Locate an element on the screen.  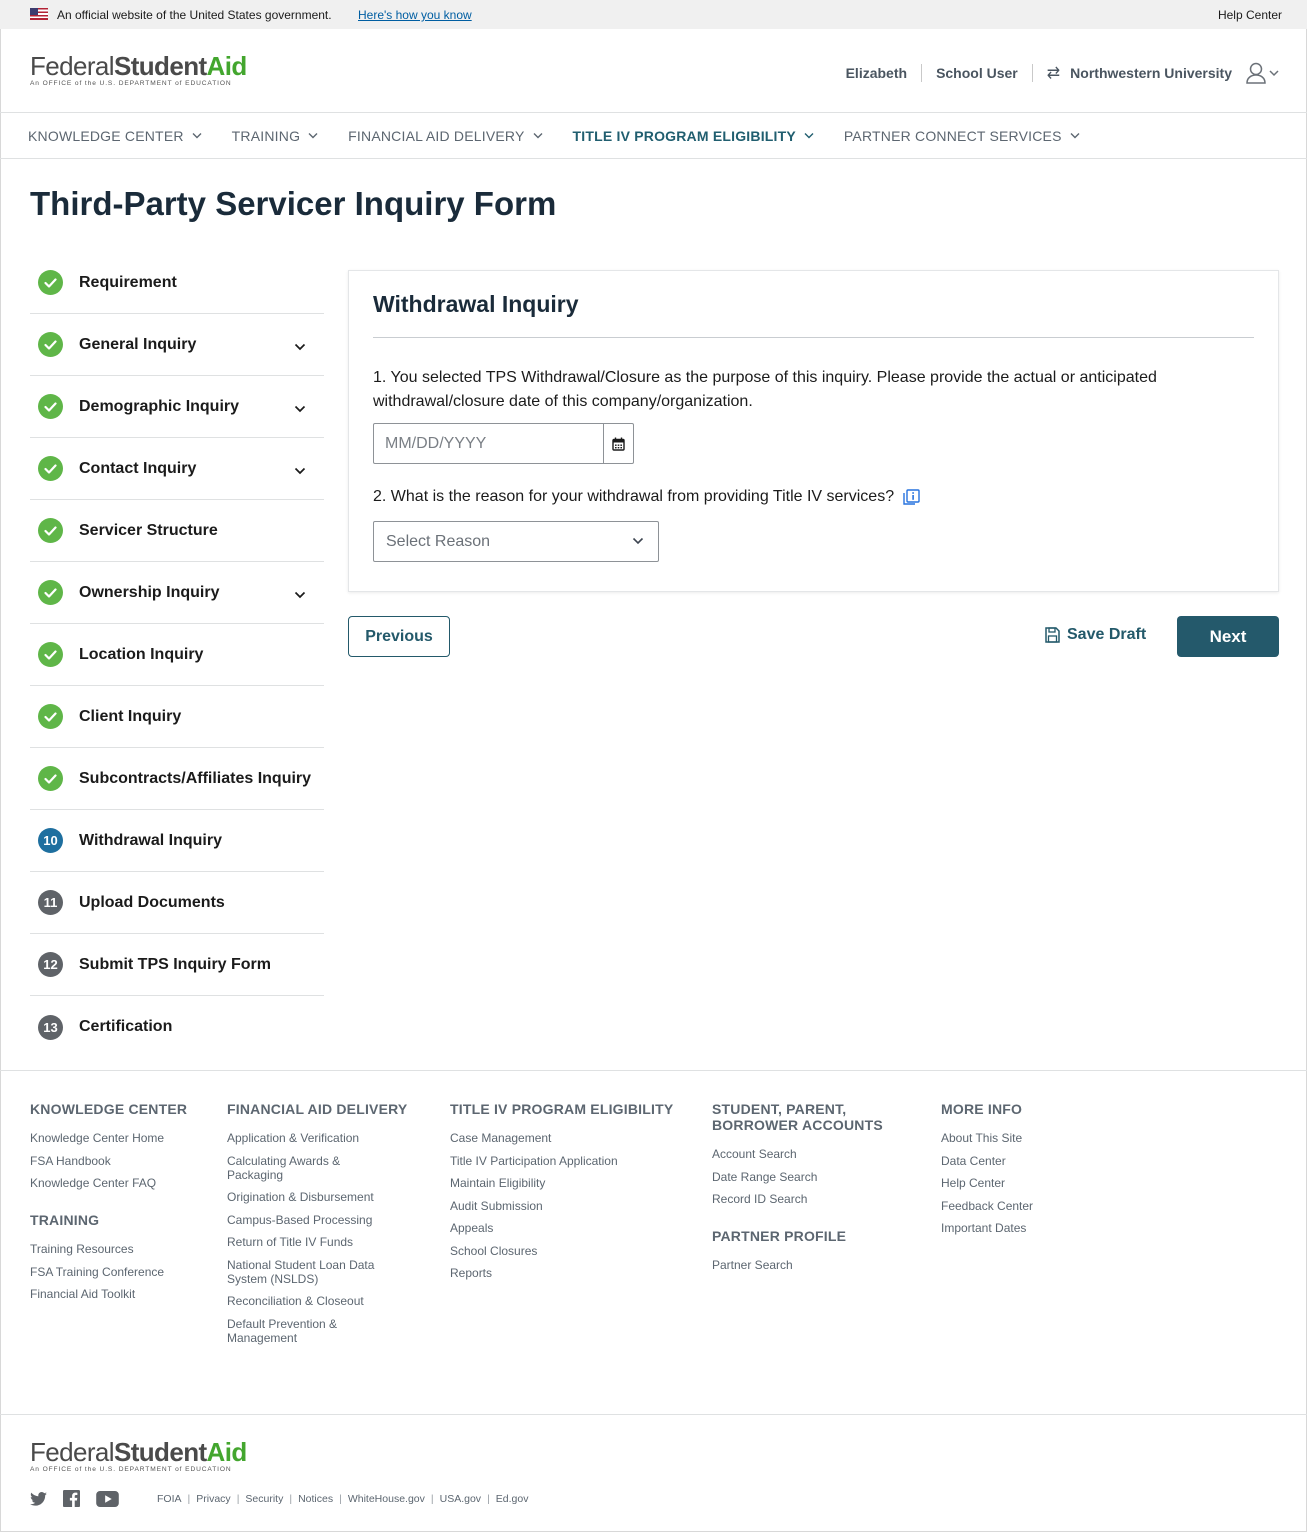
footer-link: Application & Verification is located at coordinates (317, 1138).